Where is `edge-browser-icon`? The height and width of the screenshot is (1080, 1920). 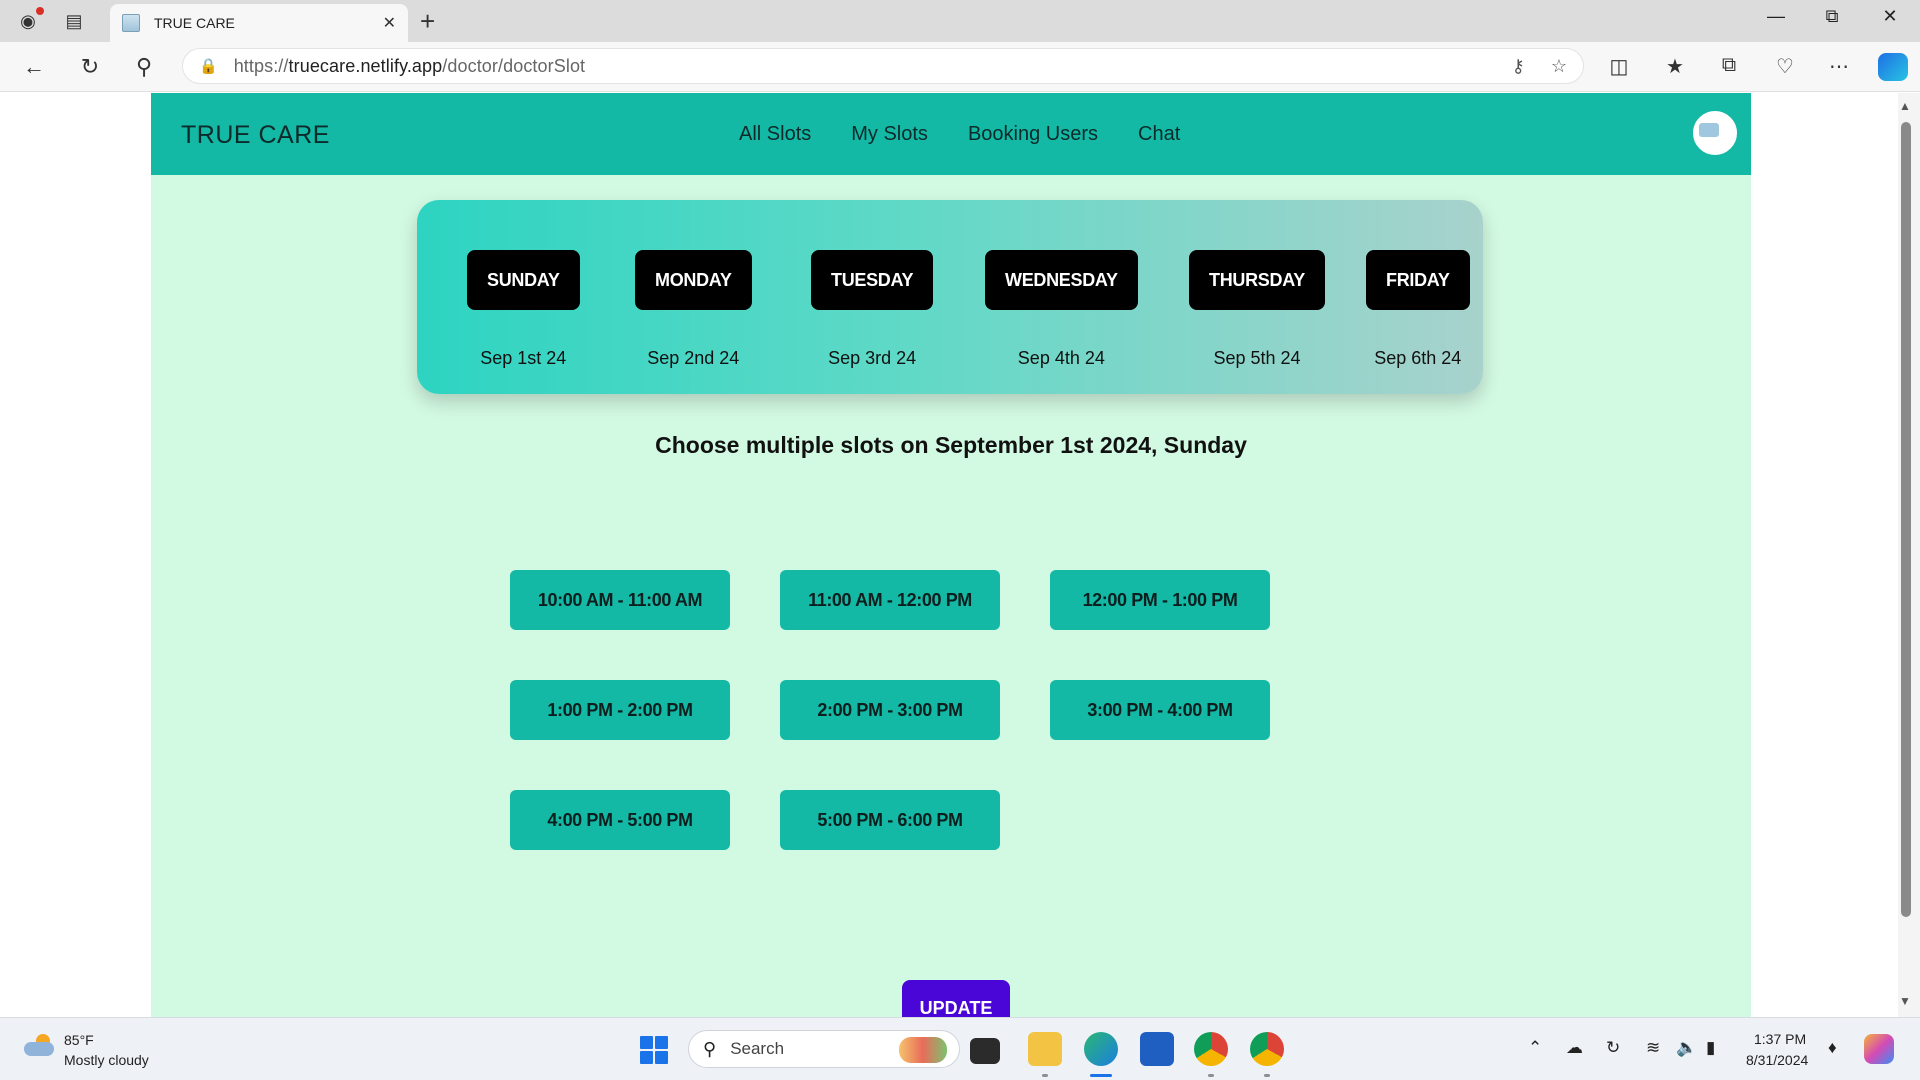 edge-browser-icon is located at coordinates (1101, 1049).